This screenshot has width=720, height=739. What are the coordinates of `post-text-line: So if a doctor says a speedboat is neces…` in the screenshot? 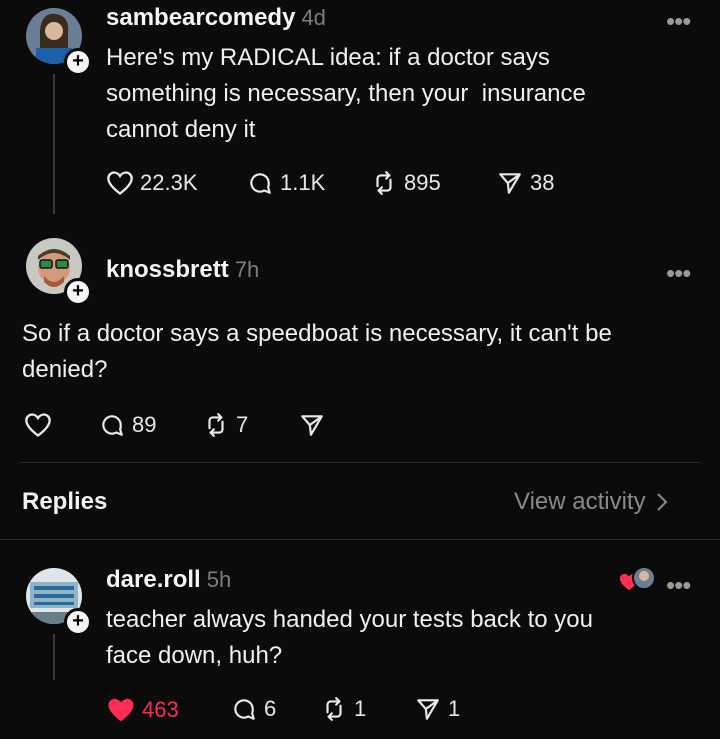 It's located at (317, 333).